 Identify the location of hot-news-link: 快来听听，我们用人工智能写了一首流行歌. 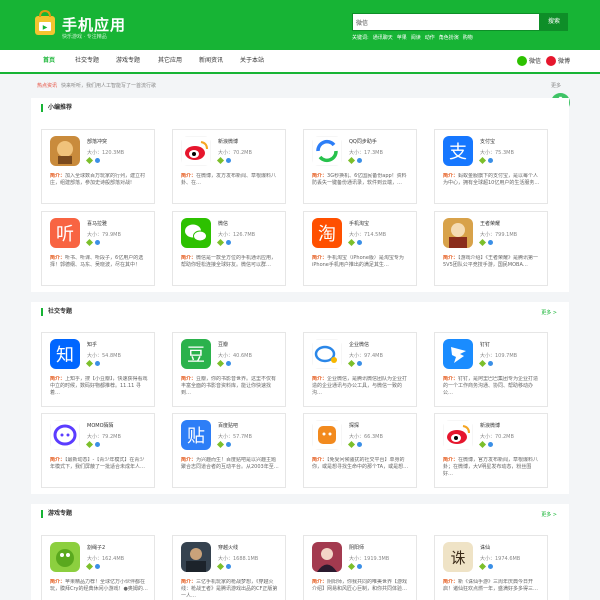
(108, 86).